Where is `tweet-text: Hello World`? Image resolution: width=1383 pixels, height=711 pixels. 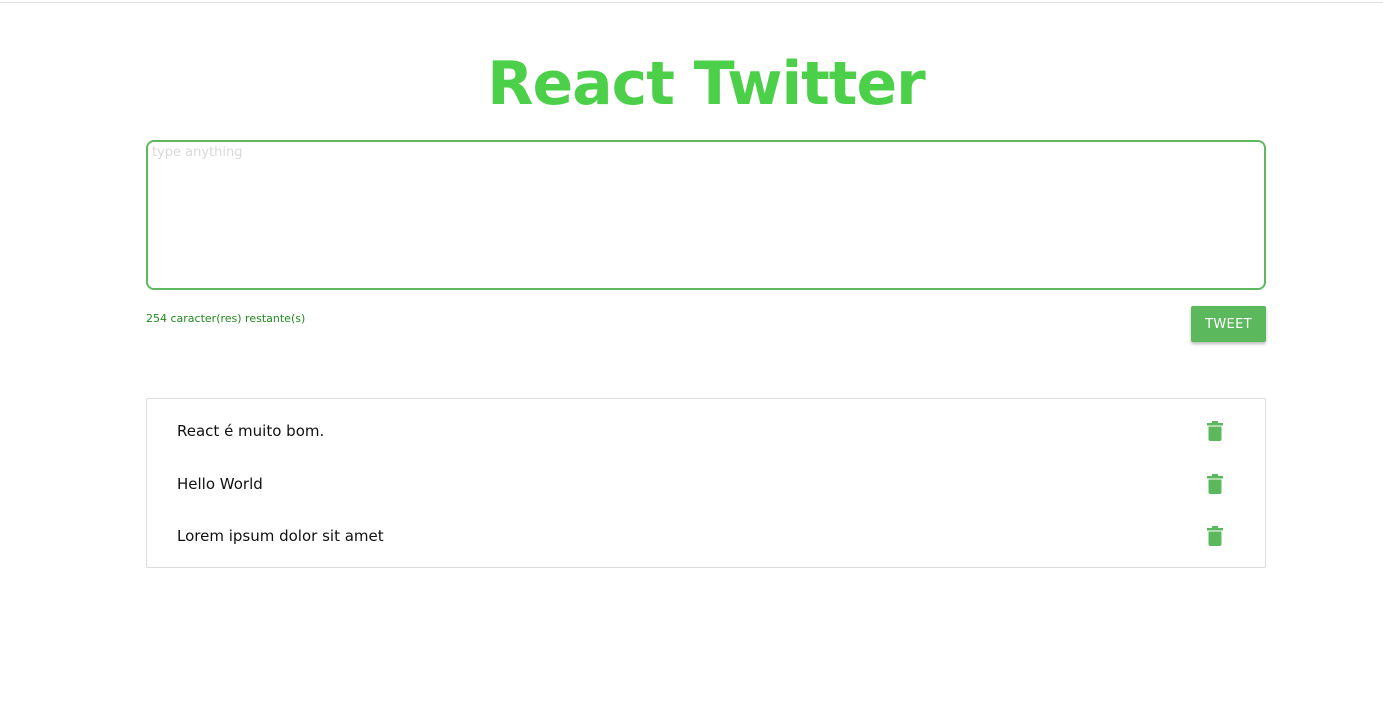
tweet-text: Hello World is located at coordinates (220, 483).